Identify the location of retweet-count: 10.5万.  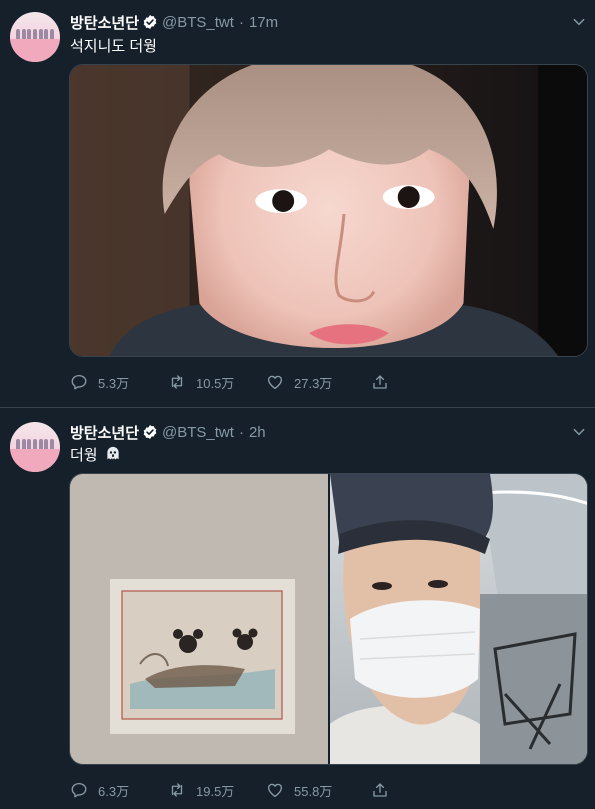
(215, 383).